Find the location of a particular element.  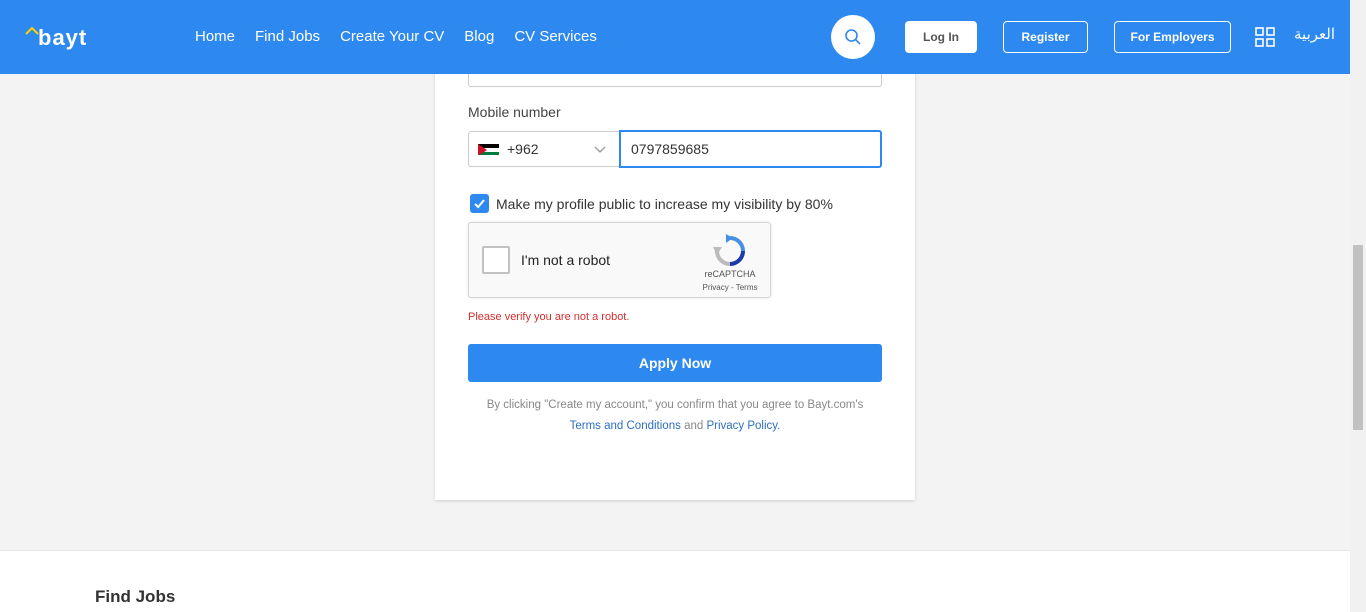

bayt-logo: bayt is located at coordinates (69, 37).